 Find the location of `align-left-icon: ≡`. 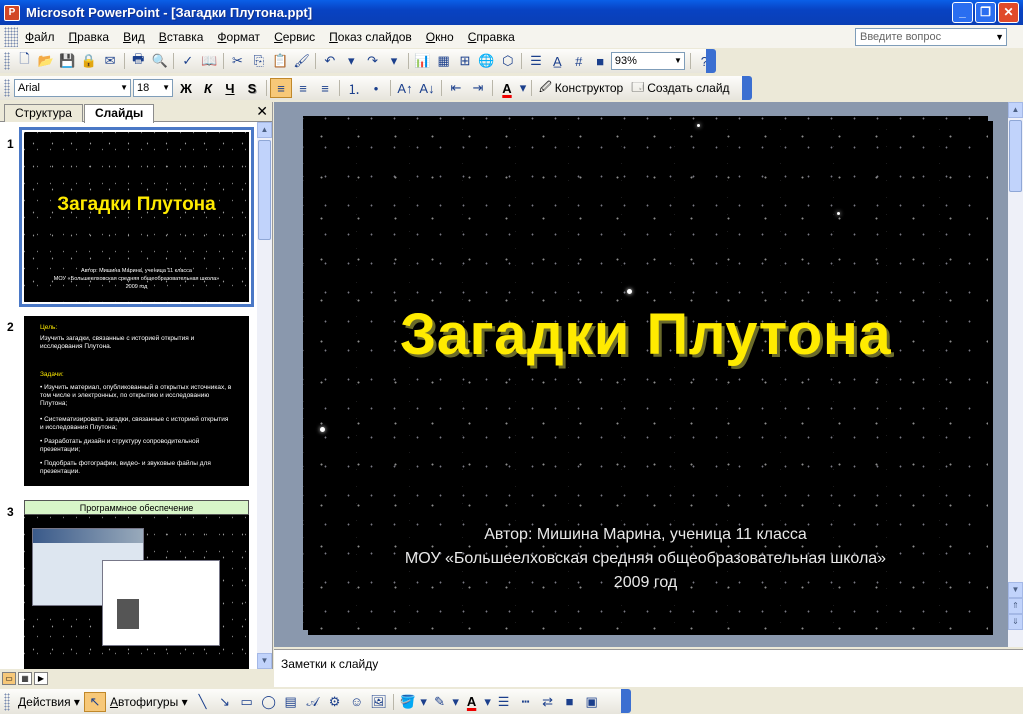

align-left-icon: ≡ is located at coordinates (281, 88).